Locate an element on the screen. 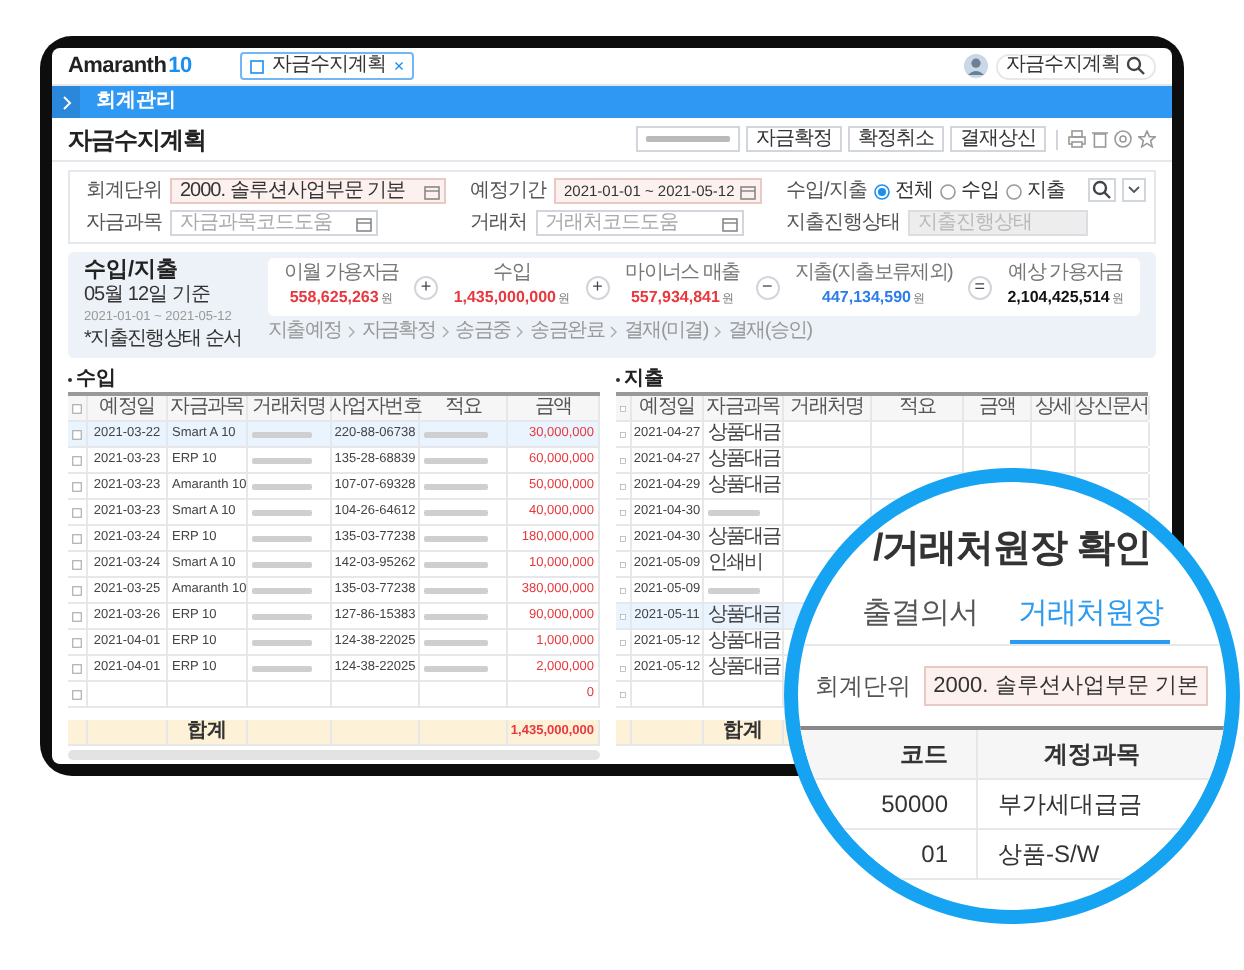 This screenshot has width=1244, height=970. avatar-icon is located at coordinates (976, 66).